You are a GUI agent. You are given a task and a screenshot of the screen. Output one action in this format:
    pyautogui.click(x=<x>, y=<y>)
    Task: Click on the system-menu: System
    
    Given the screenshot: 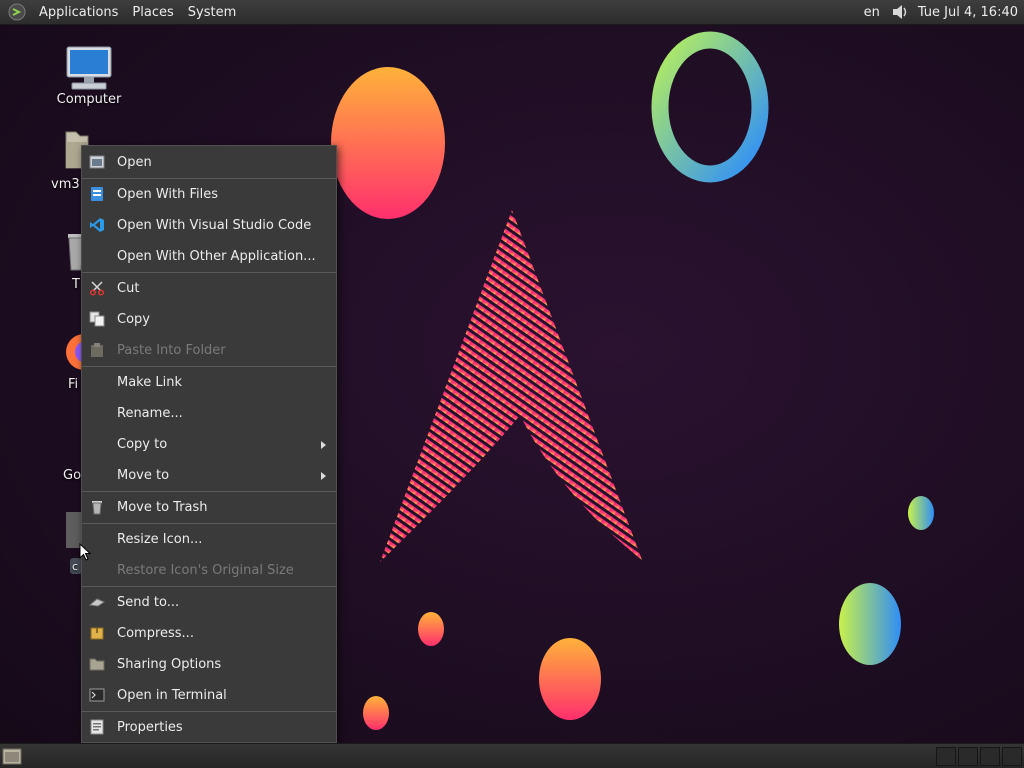 What is the action you would take?
    pyautogui.click(x=212, y=12)
    